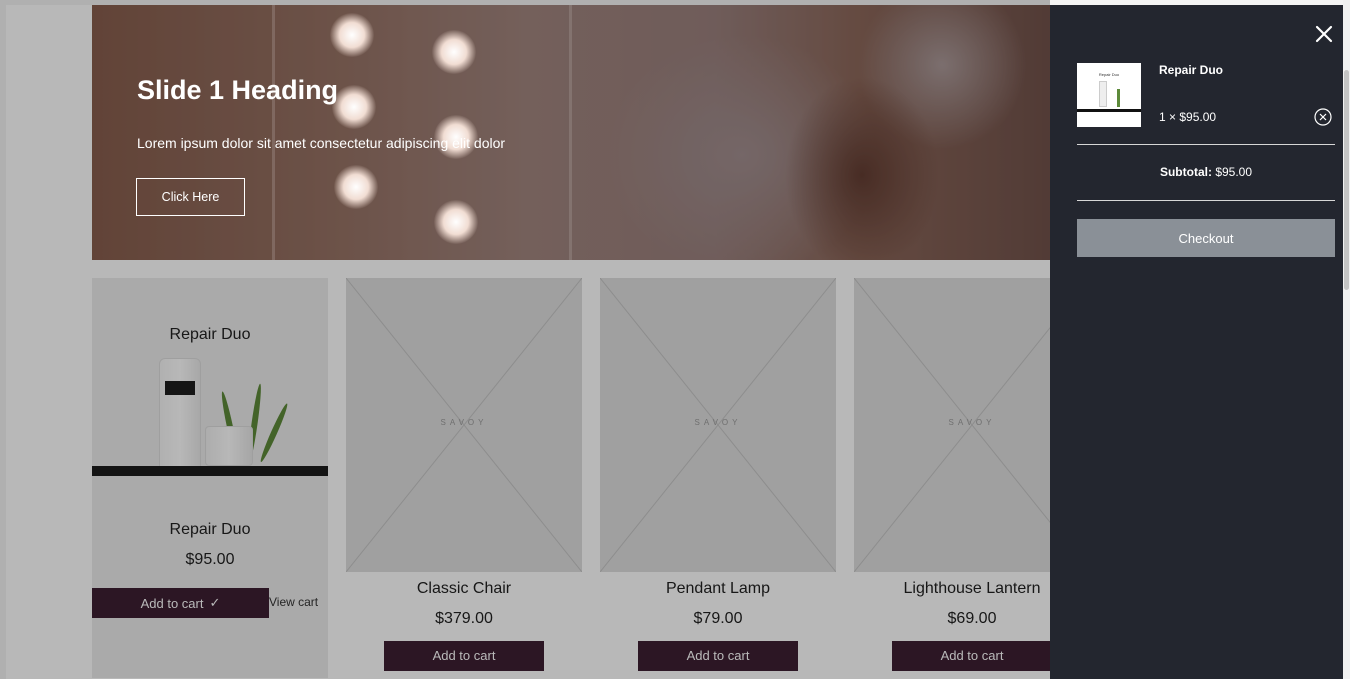  What do you see at coordinates (190, 197) in the screenshot?
I see `hero-click-here-button: Click Here` at bounding box center [190, 197].